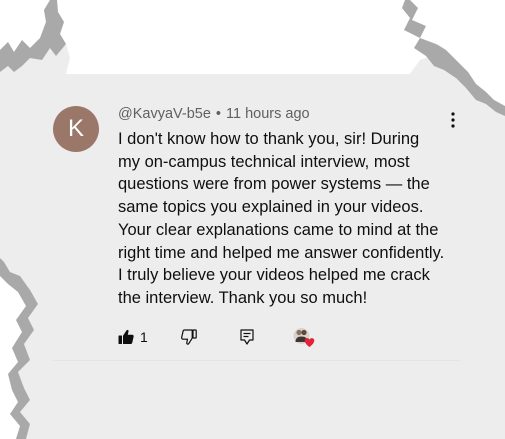  I want to click on creator-heart-badge-icon, so click(304, 337).